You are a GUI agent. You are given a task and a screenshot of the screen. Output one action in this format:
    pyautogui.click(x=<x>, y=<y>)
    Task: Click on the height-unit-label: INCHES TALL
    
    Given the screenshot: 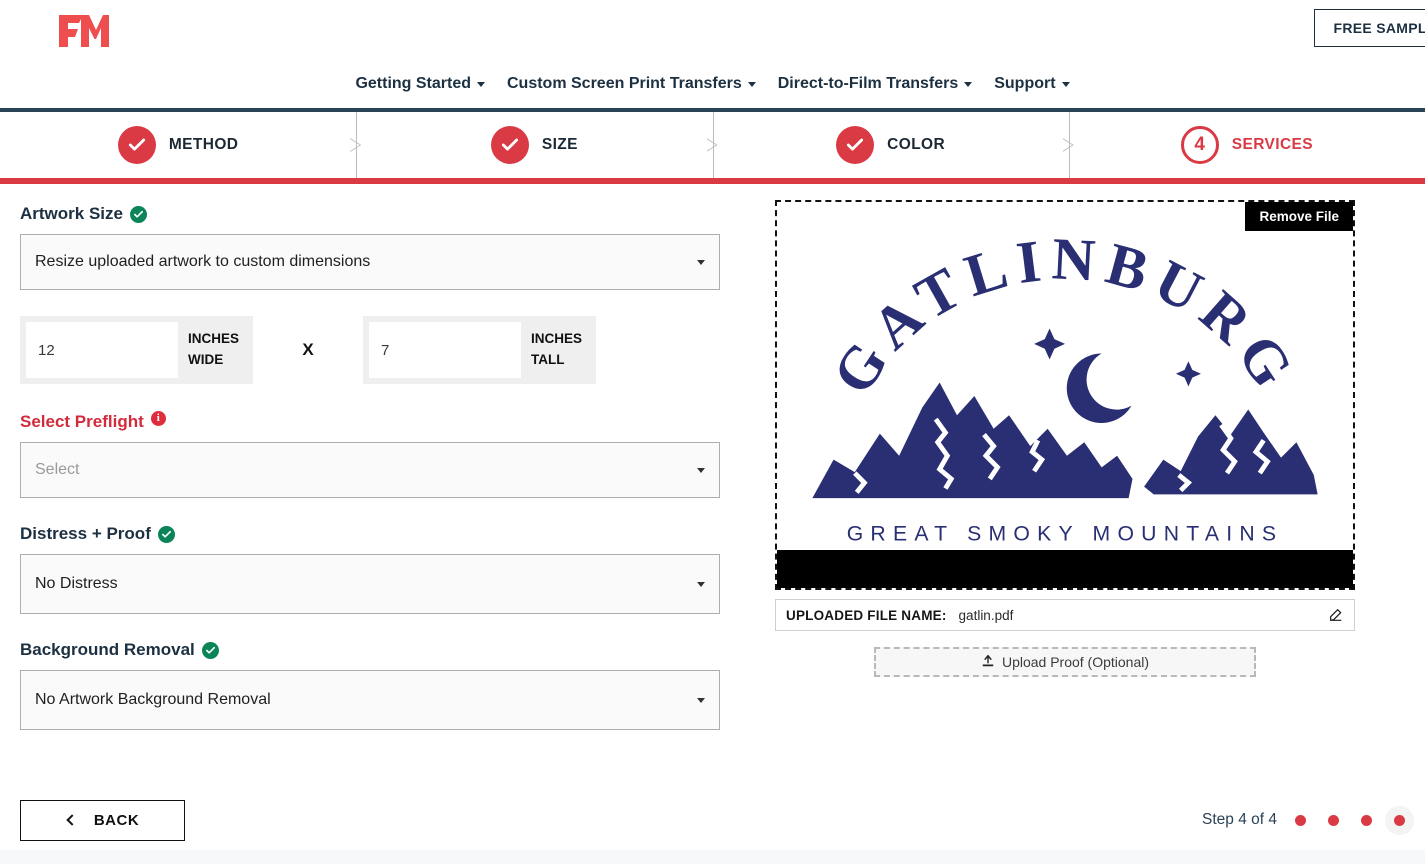 What is the action you would take?
    pyautogui.click(x=556, y=350)
    